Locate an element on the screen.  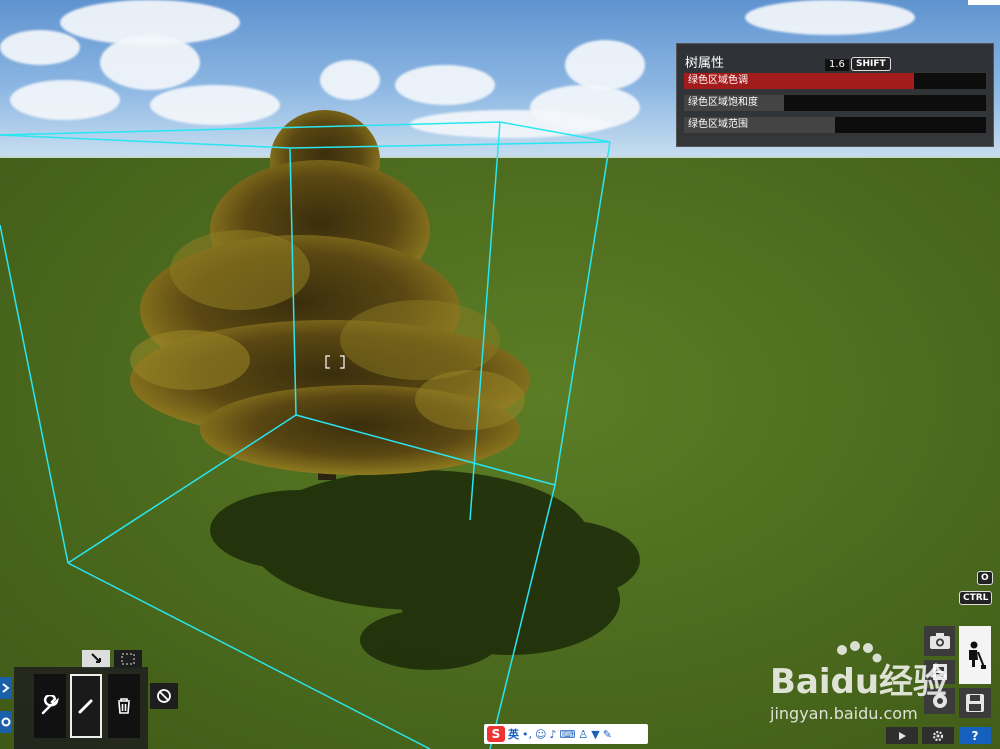
trash-icon is located at coordinates (124, 706).